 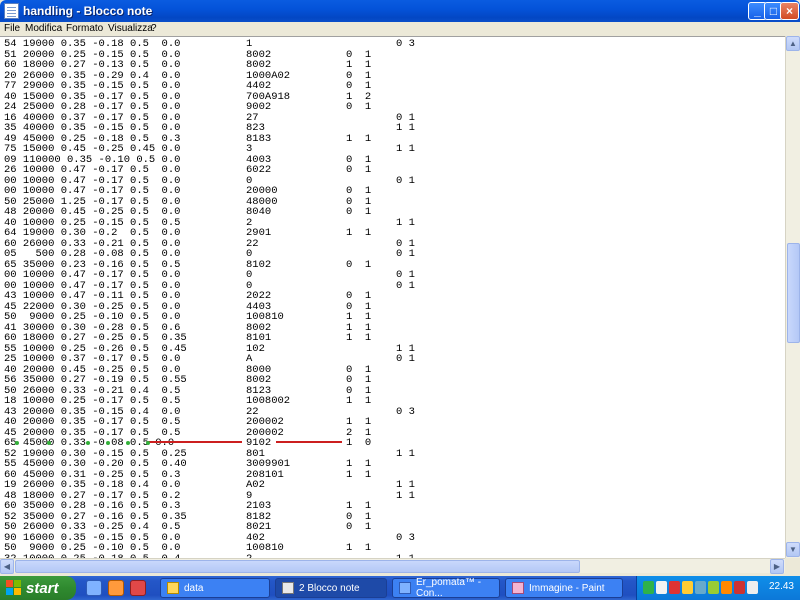 What do you see at coordinates (88, 11) in the screenshot?
I see `window-title: handling - Blocco note` at bounding box center [88, 11].